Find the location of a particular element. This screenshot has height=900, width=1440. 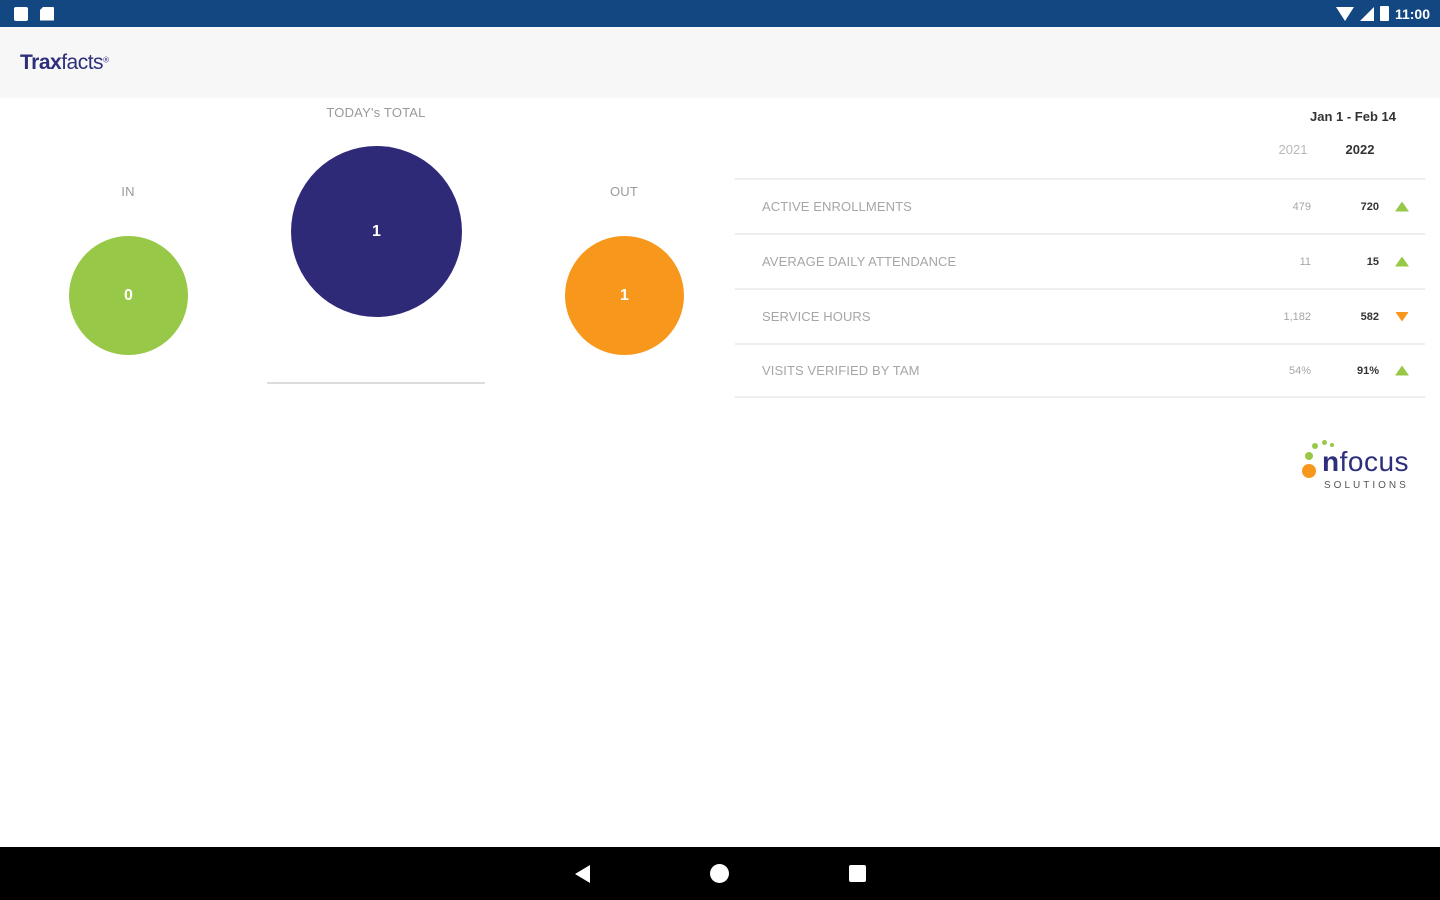

total-divider is located at coordinates (376, 383).